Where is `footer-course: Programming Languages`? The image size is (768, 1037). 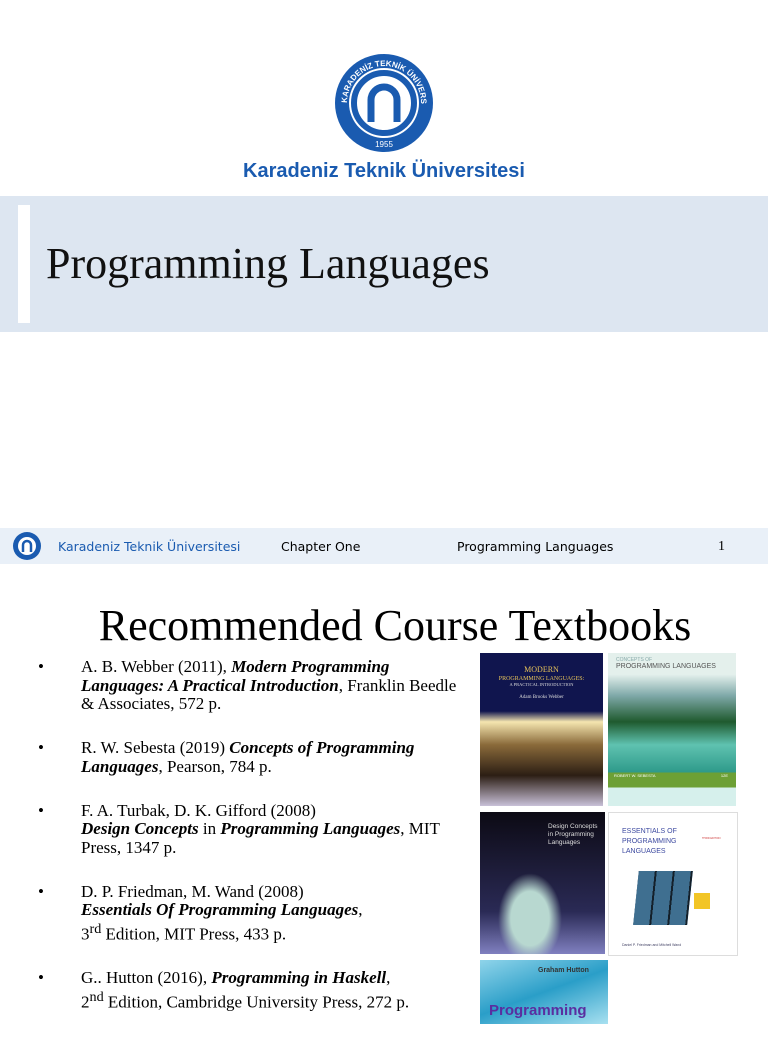
footer-course: Programming Languages is located at coordinates (535, 546).